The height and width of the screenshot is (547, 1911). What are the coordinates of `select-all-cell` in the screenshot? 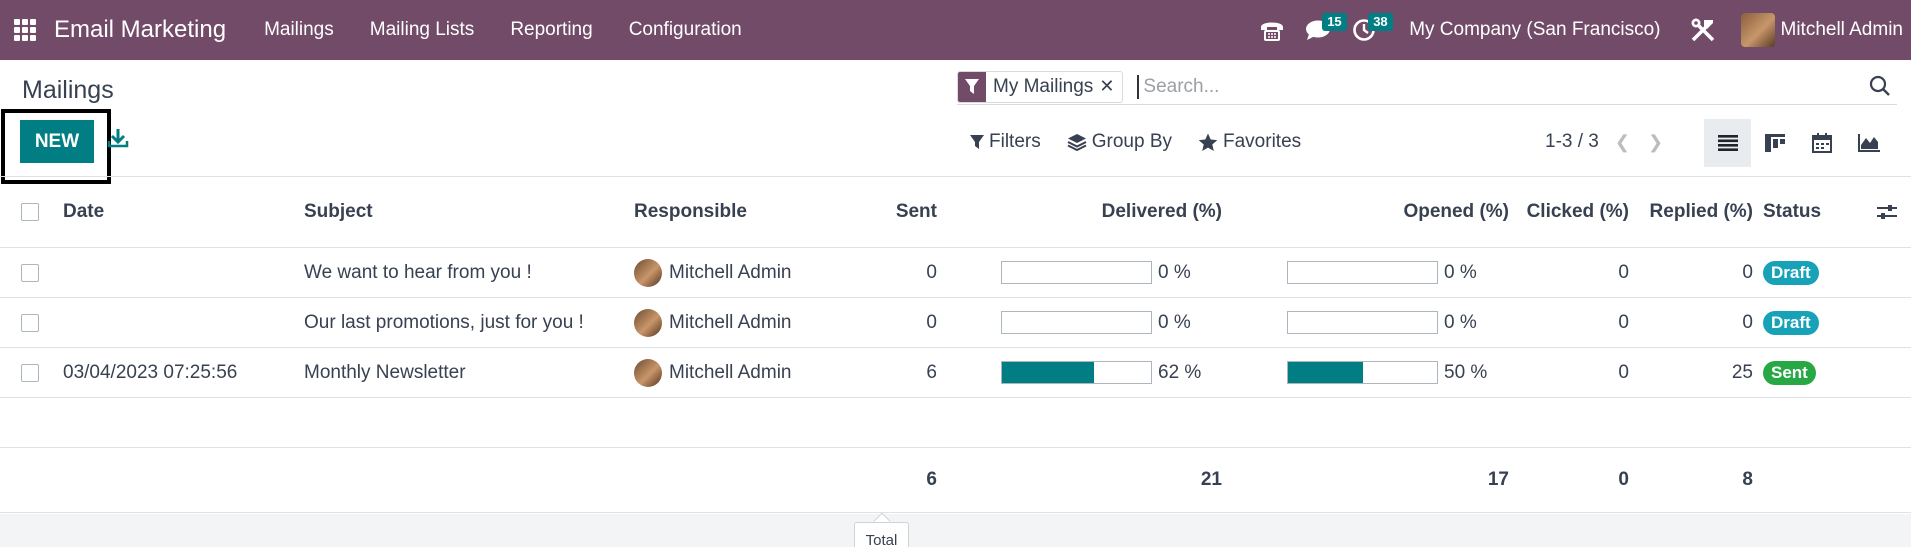 It's located at (30, 212).